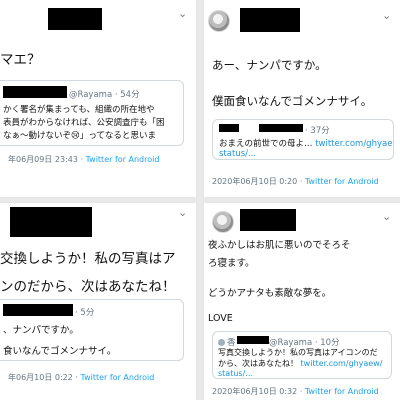  I want to click on tweet-timestamp: 年06月09日 23:43 ·, so click(47, 159).